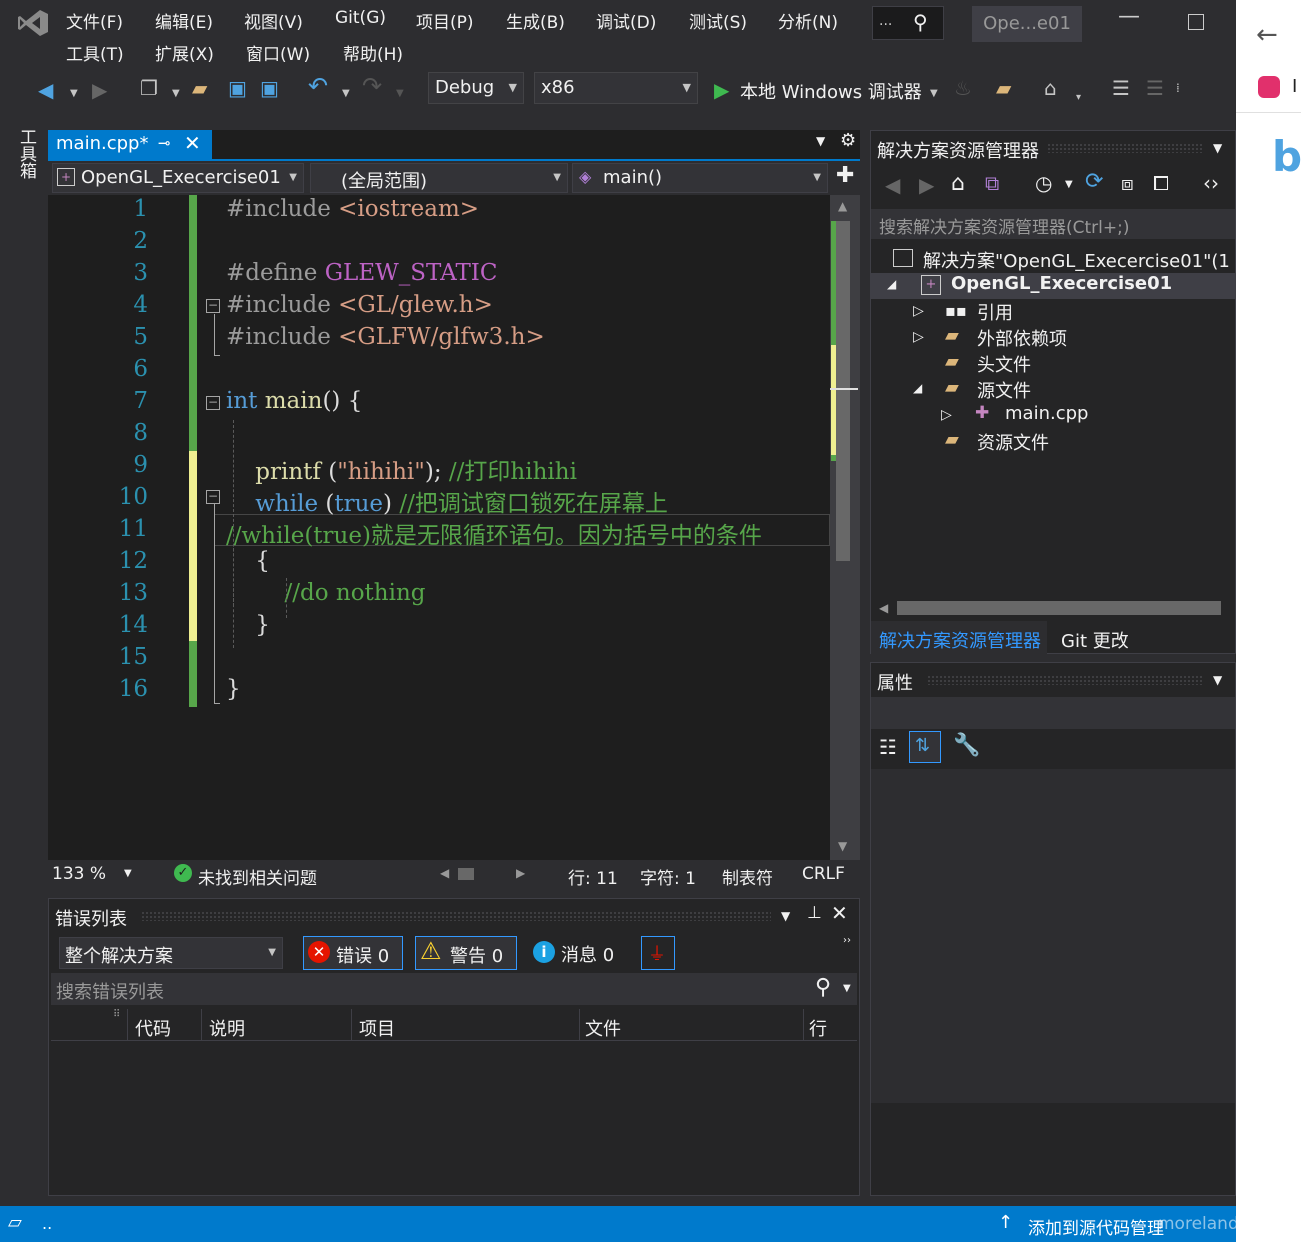 The image size is (1301, 1242). What do you see at coordinates (1003, 88) in the screenshot?
I see `find-files-icon: ▰` at bounding box center [1003, 88].